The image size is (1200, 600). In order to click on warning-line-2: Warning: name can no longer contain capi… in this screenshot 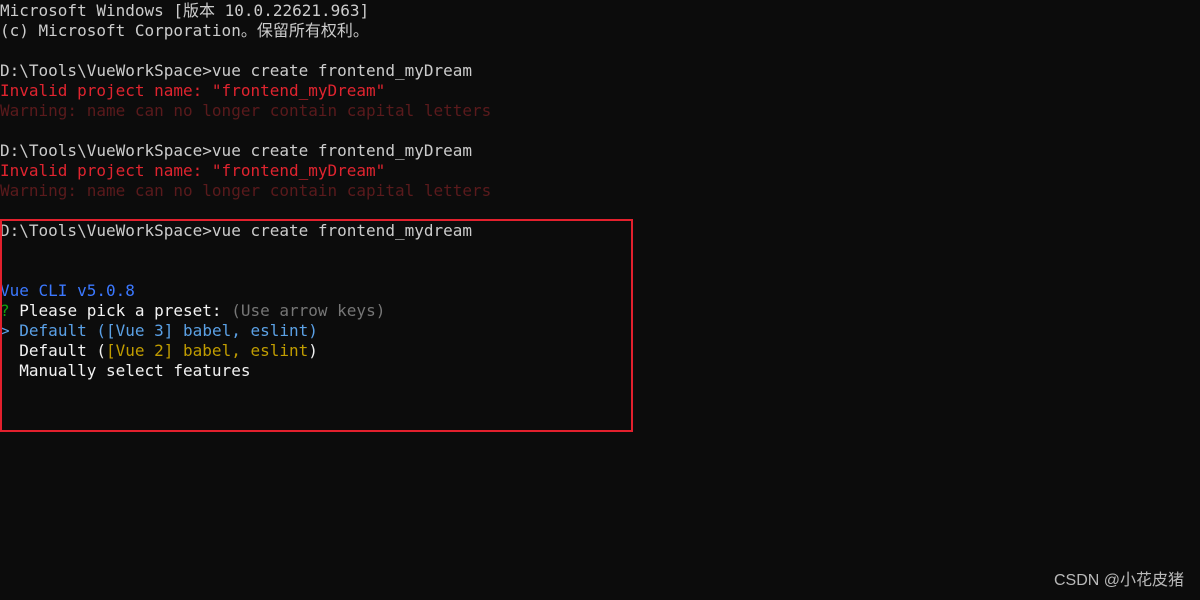, I will do `click(245, 191)`.